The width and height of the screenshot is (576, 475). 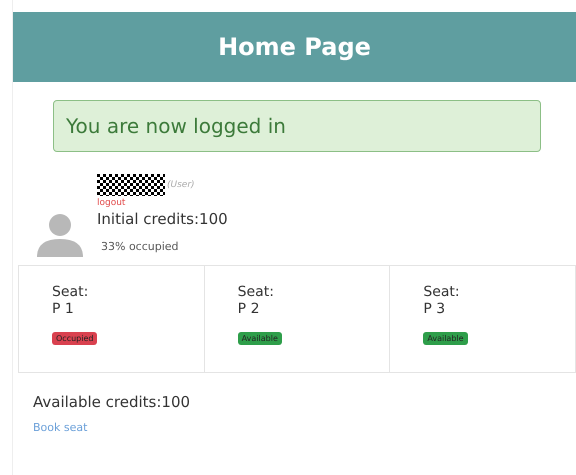 What do you see at coordinates (63, 309) in the screenshot?
I see `seat-name: P 1` at bounding box center [63, 309].